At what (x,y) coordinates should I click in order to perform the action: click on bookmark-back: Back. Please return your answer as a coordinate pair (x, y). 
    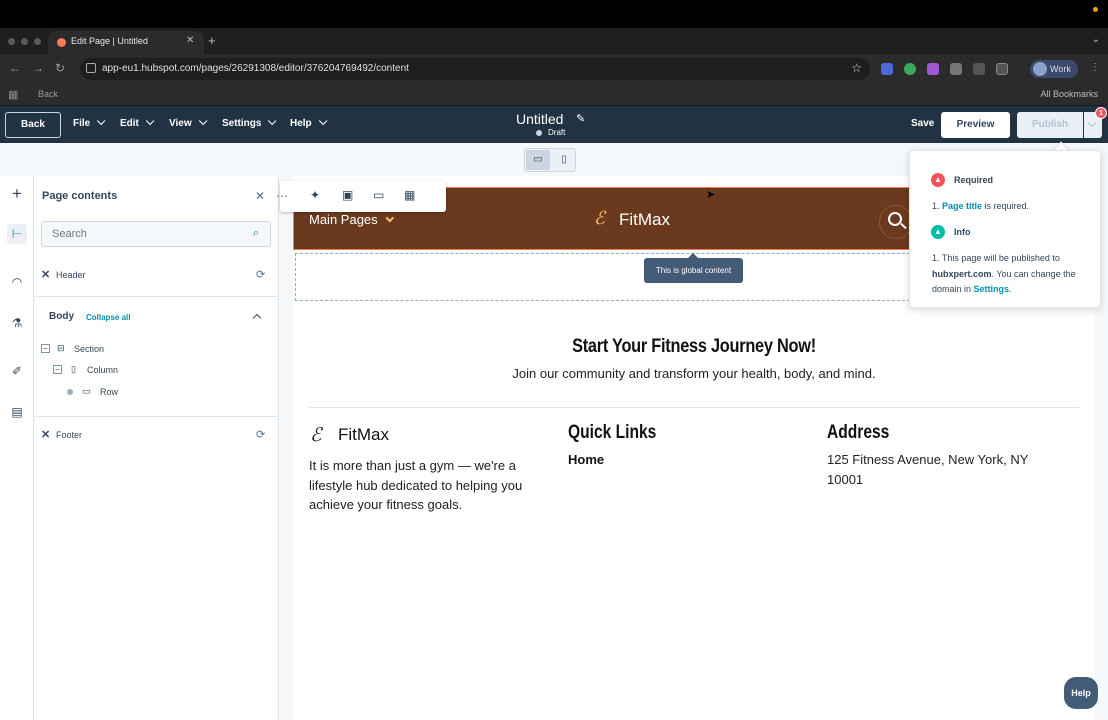
    Looking at the image, I should click on (48, 94).